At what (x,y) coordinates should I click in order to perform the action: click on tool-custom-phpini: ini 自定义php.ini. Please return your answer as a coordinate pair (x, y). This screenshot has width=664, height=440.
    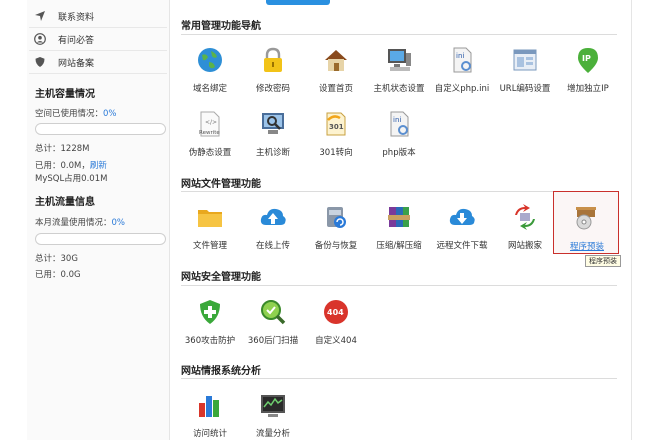
    Looking at the image, I should click on (462, 76).